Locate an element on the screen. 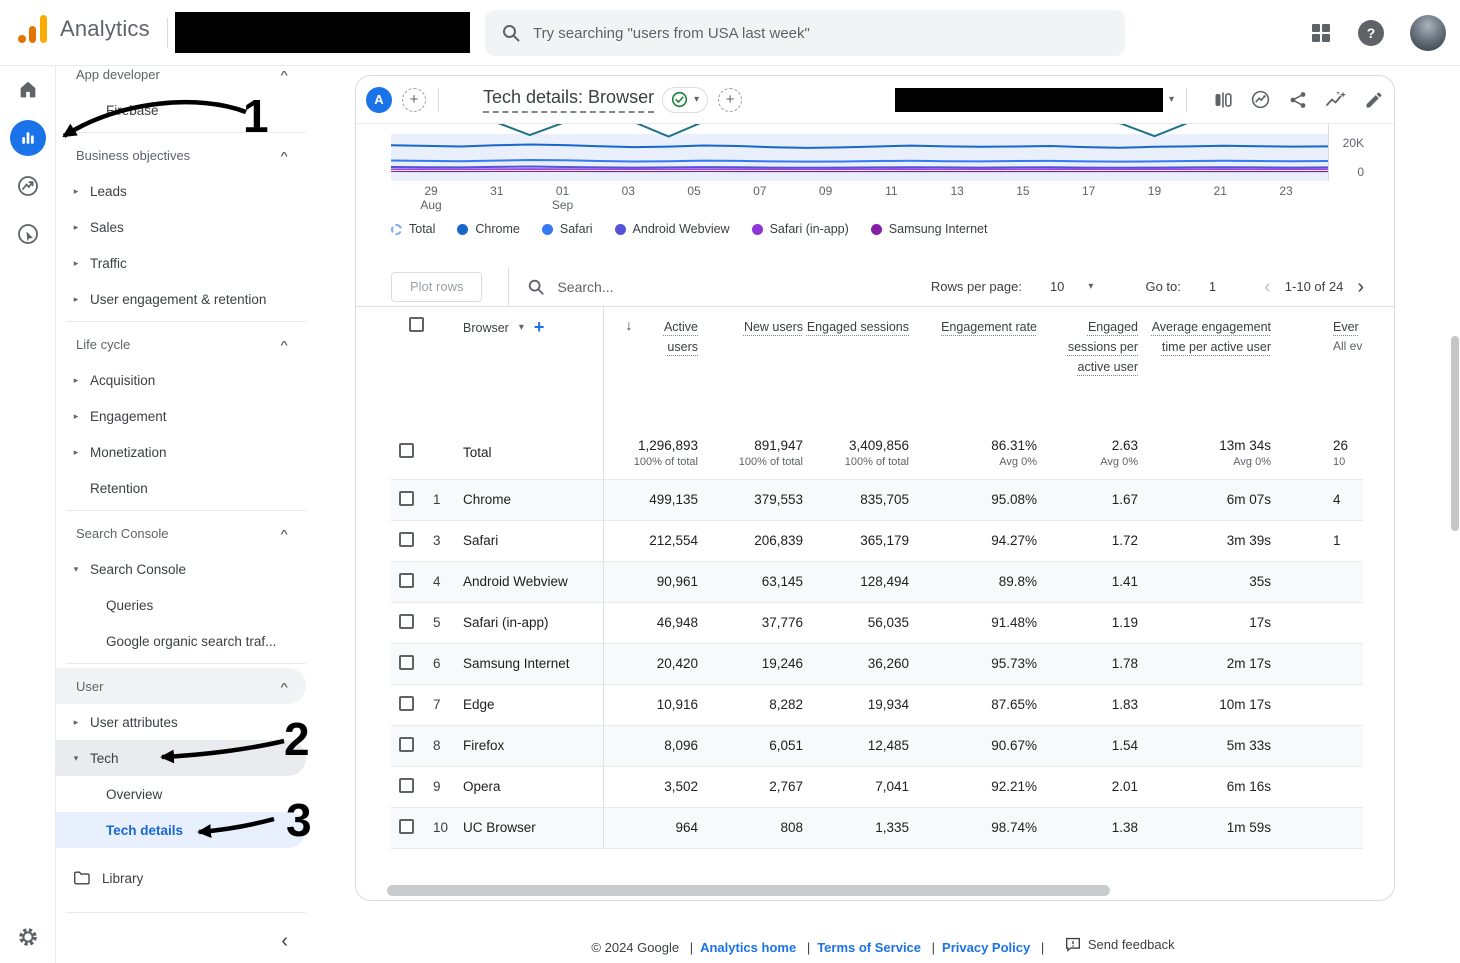 The width and height of the screenshot is (1460, 963). apps-grid-icon is located at coordinates (1321, 33).